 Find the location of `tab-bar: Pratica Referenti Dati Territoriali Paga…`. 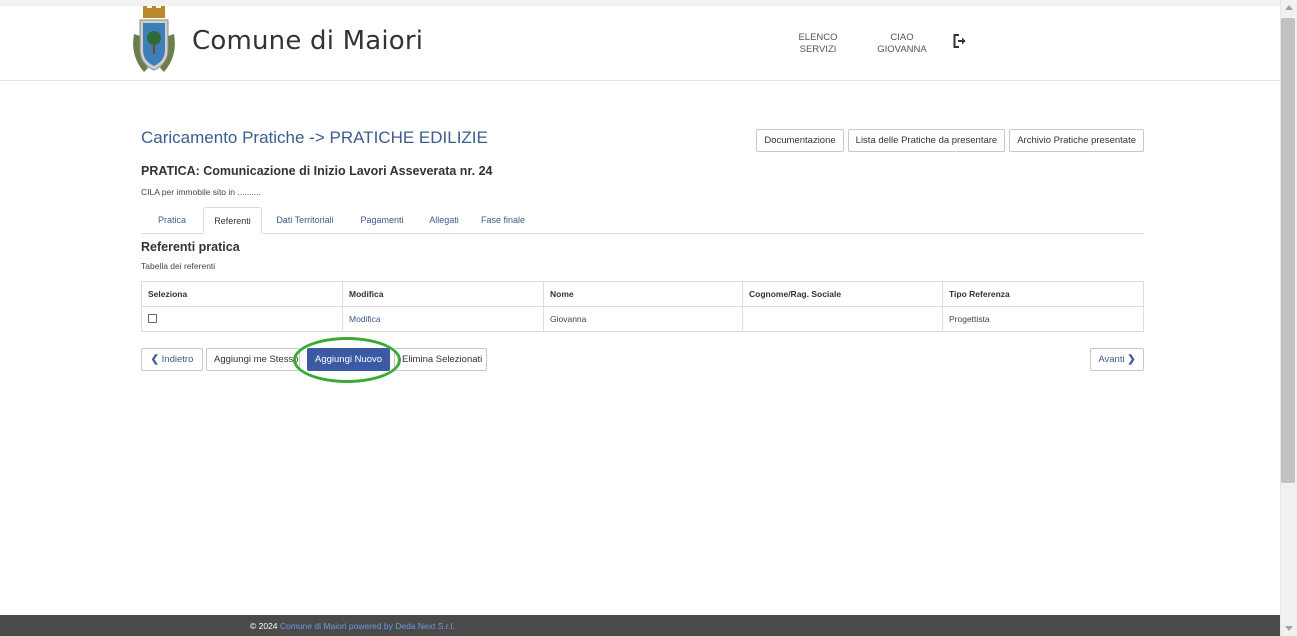

tab-bar: Pratica Referenti Dati Territoriali Paga… is located at coordinates (642, 220).